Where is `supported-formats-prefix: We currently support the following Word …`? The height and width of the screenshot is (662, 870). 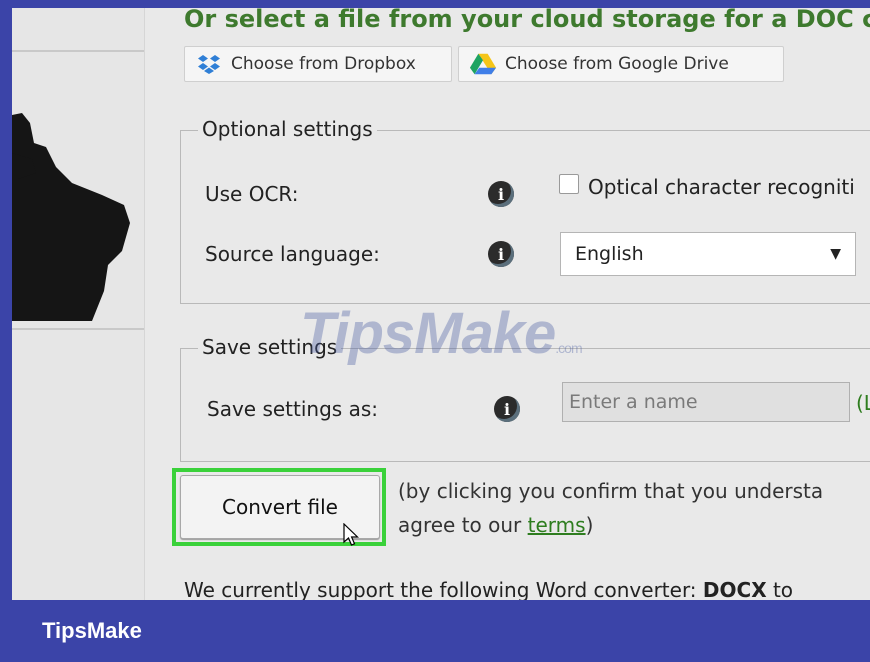
supported-formats-prefix: We currently support the following Word … is located at coordinates (443, 589).